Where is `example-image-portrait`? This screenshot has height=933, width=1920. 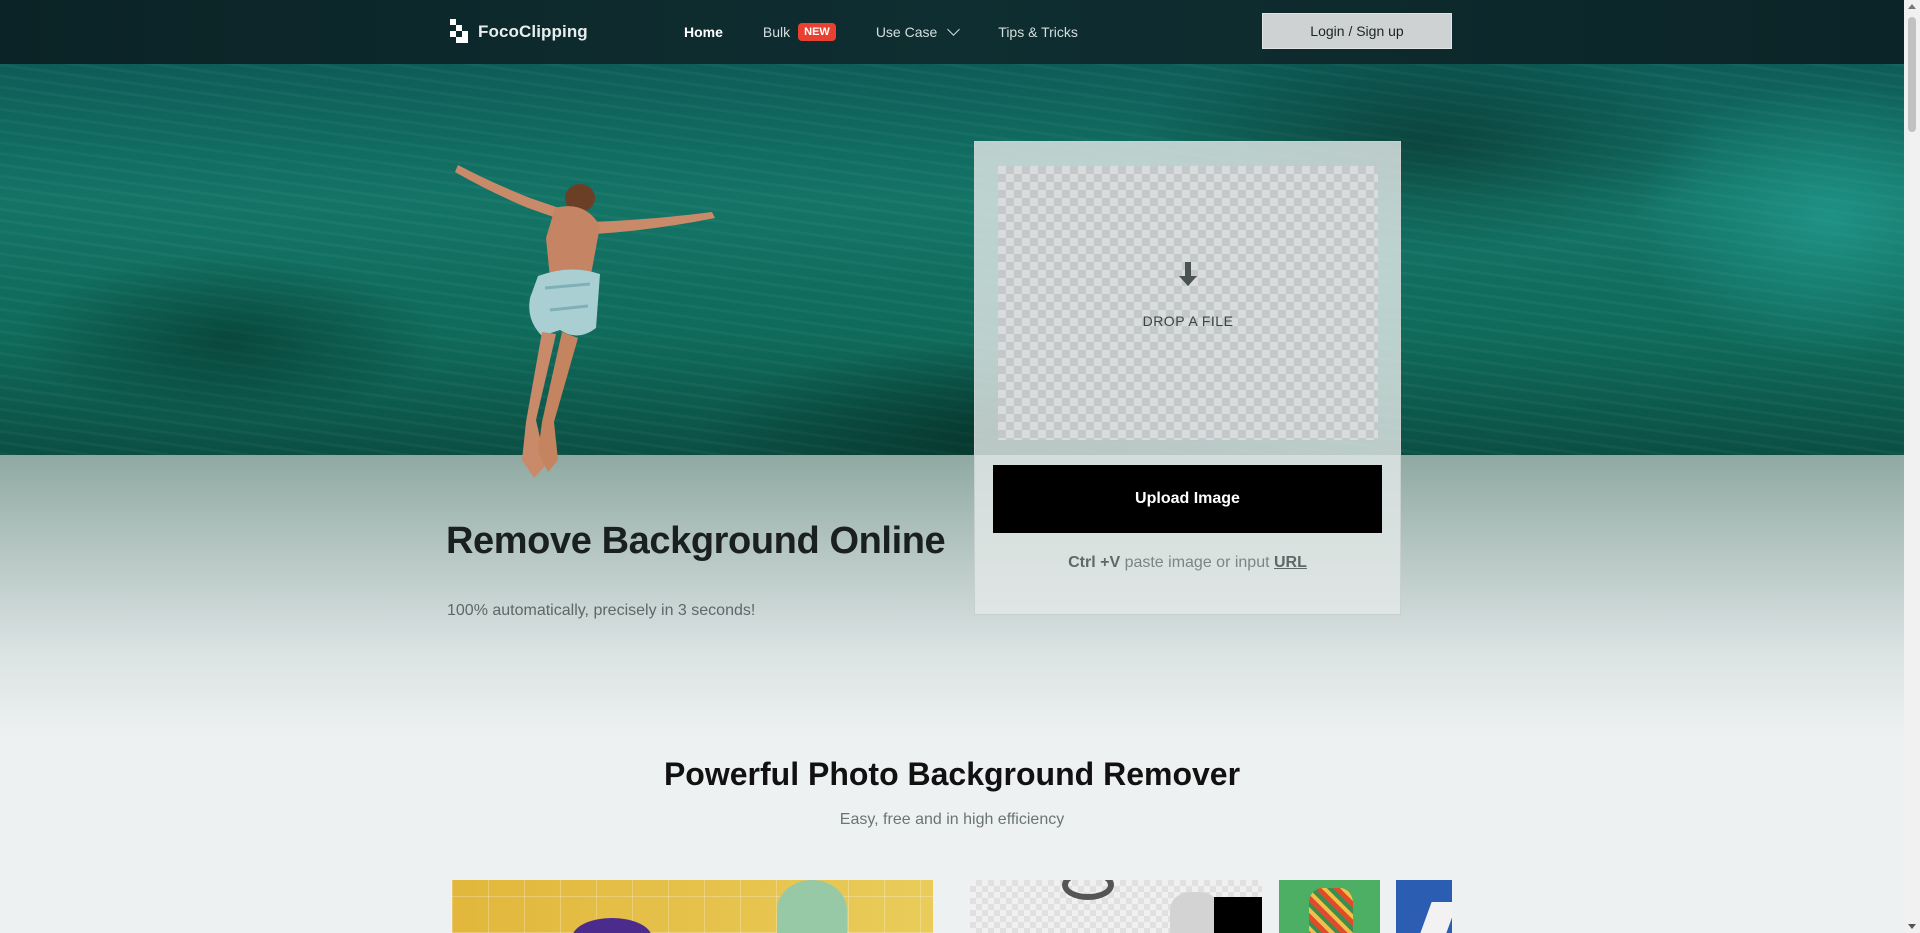
example-image-portrait is located at coordinates (692, 906).